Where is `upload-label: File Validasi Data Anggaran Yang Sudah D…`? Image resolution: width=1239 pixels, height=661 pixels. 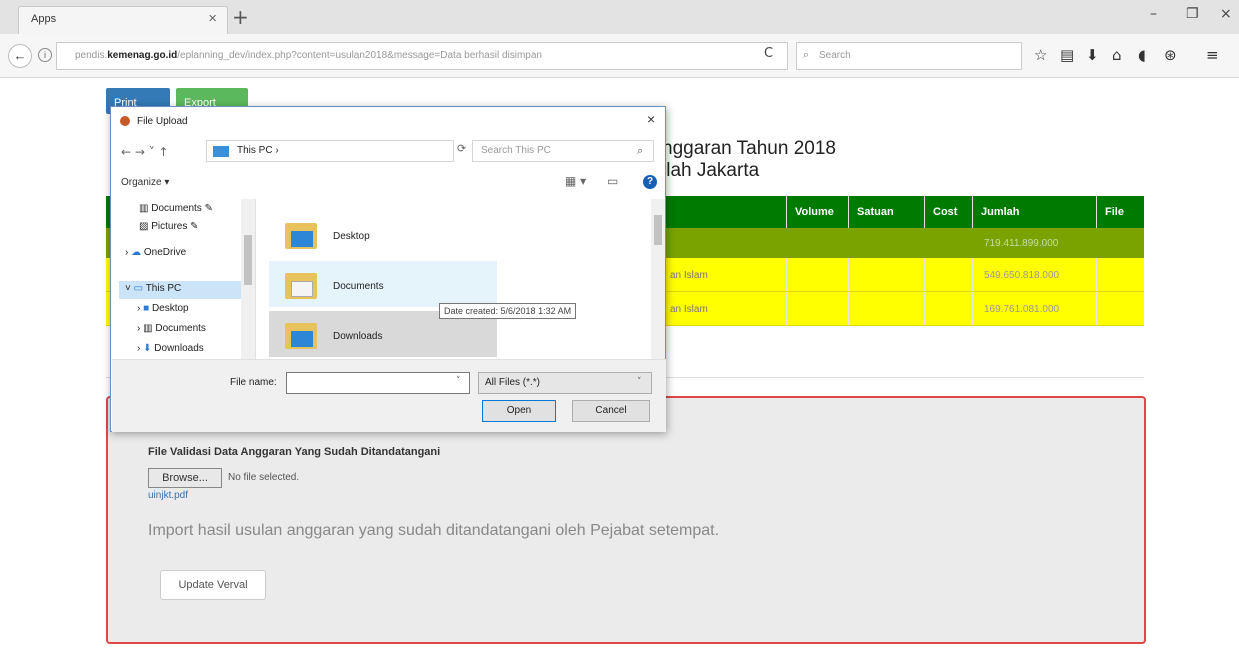
upload-label: File Validasi Data Anggaran Yang Sudah D… is located at coordinates (294, 452).